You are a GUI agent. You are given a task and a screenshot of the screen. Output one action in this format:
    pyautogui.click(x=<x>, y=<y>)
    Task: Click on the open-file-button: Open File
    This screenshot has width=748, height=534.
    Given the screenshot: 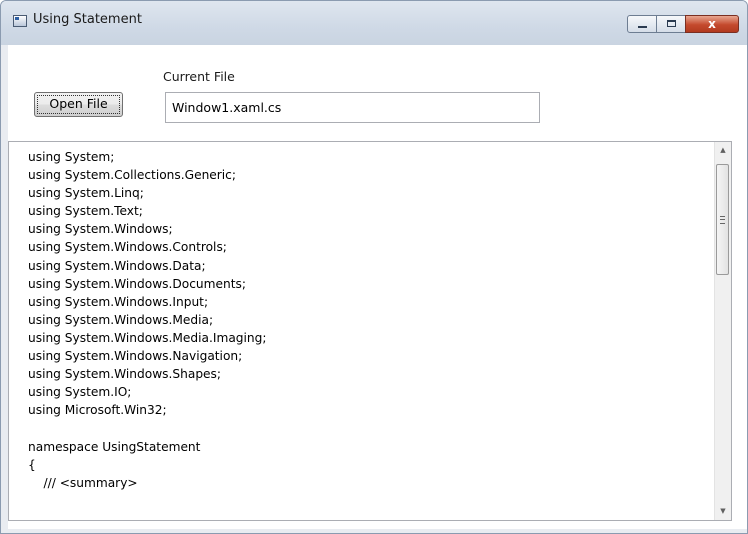 What is the action you would take?
    pyautogui.click(x=78, y=104)
    